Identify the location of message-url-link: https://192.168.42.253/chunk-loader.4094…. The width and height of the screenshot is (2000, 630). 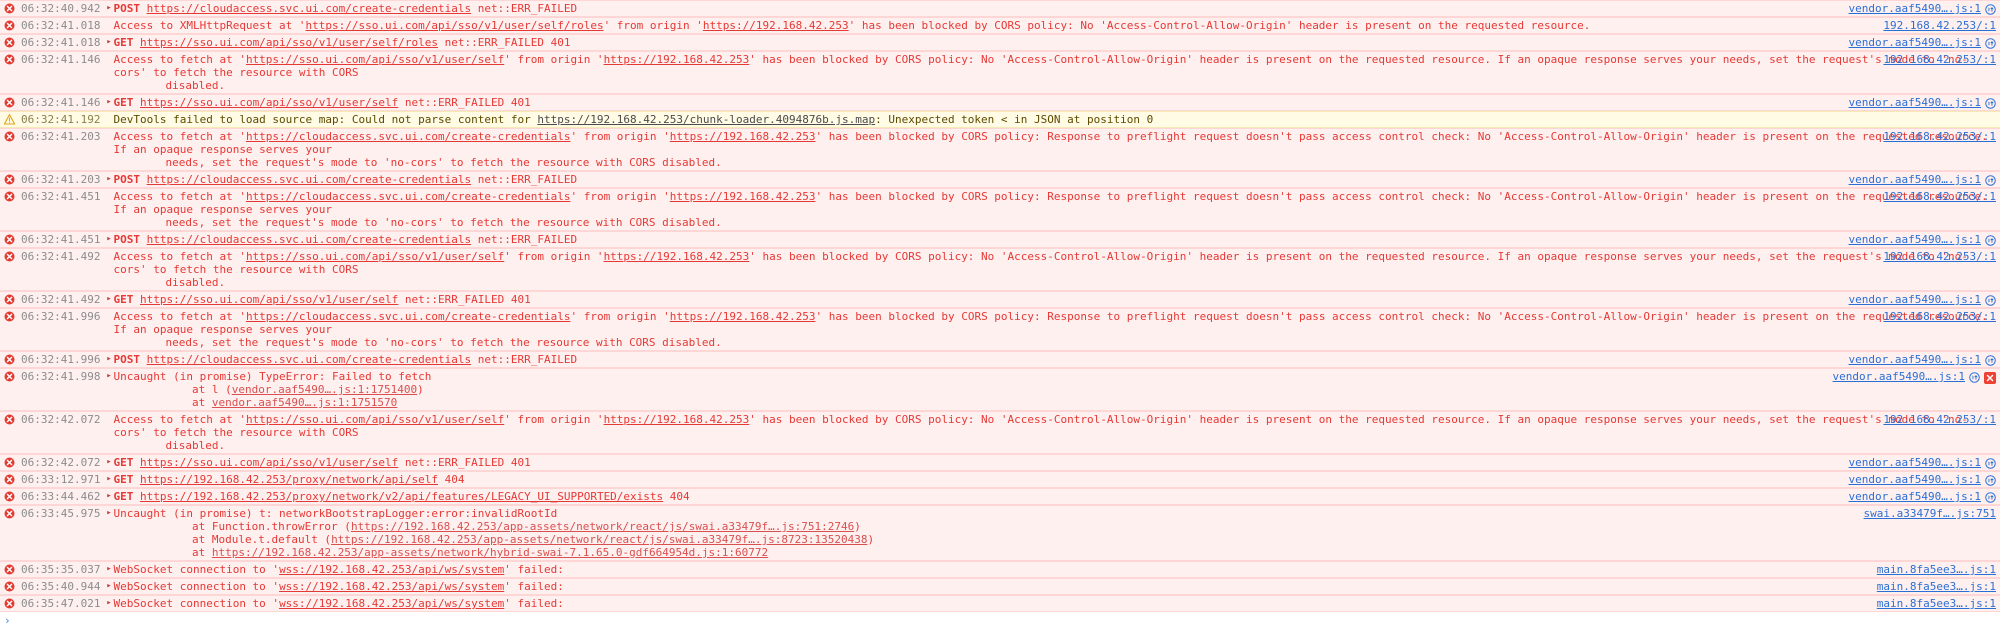
(706, 119).